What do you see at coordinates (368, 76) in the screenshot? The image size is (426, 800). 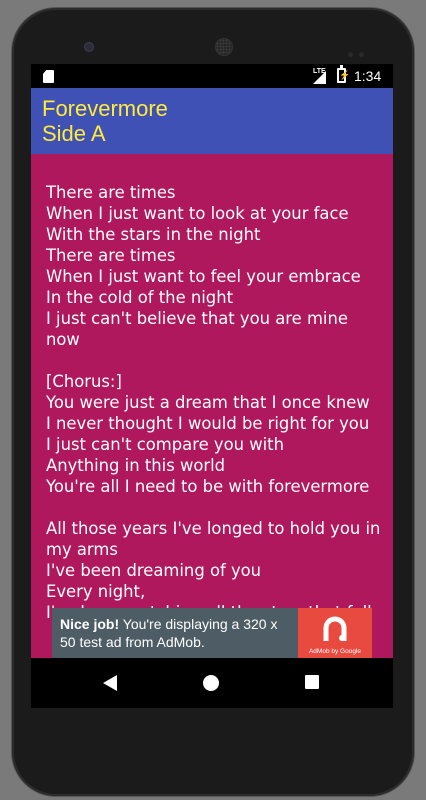 I see `clock: 1:34` at bounding box center [368, 76].